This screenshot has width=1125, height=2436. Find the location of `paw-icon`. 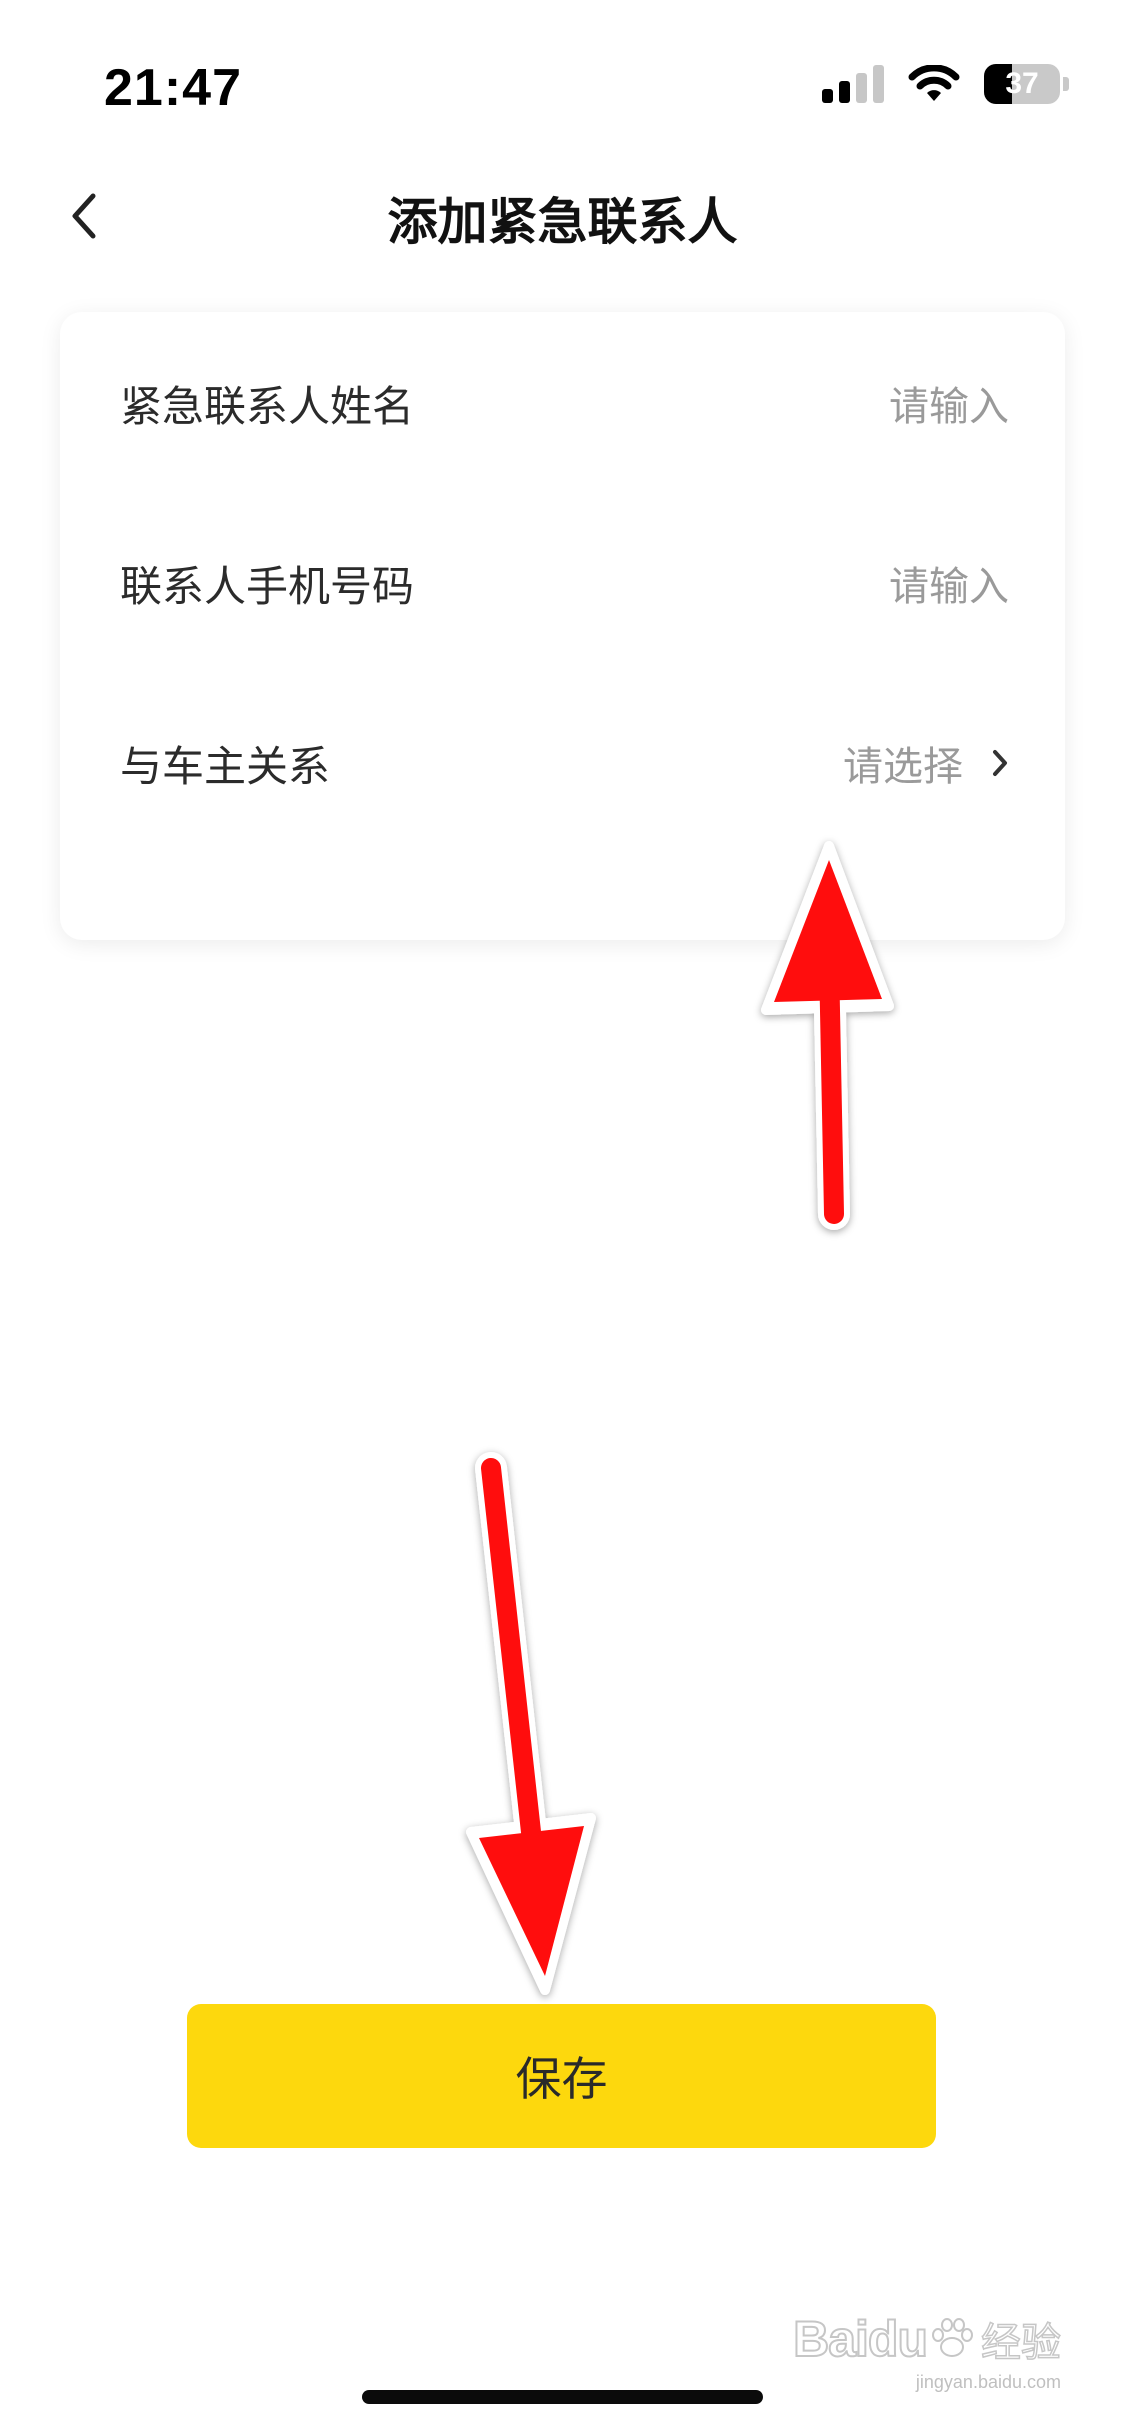

paw-icon is located at coordinates (952, 2337).